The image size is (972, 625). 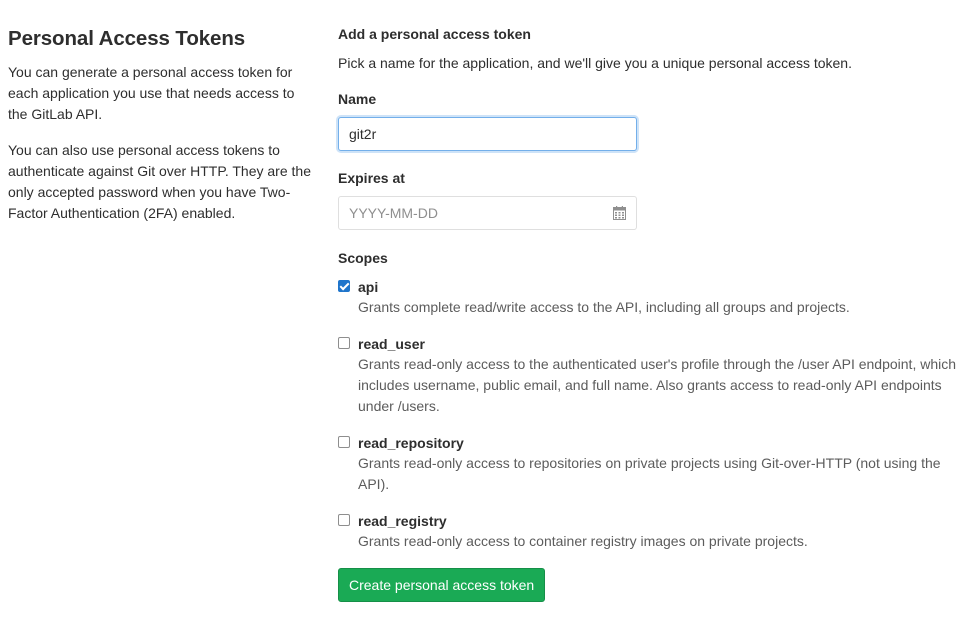 What do you see at coordinates (344, 343) in the screenshot?
I see `scope-checkbox-read-user` at bounding box center [344, 343].